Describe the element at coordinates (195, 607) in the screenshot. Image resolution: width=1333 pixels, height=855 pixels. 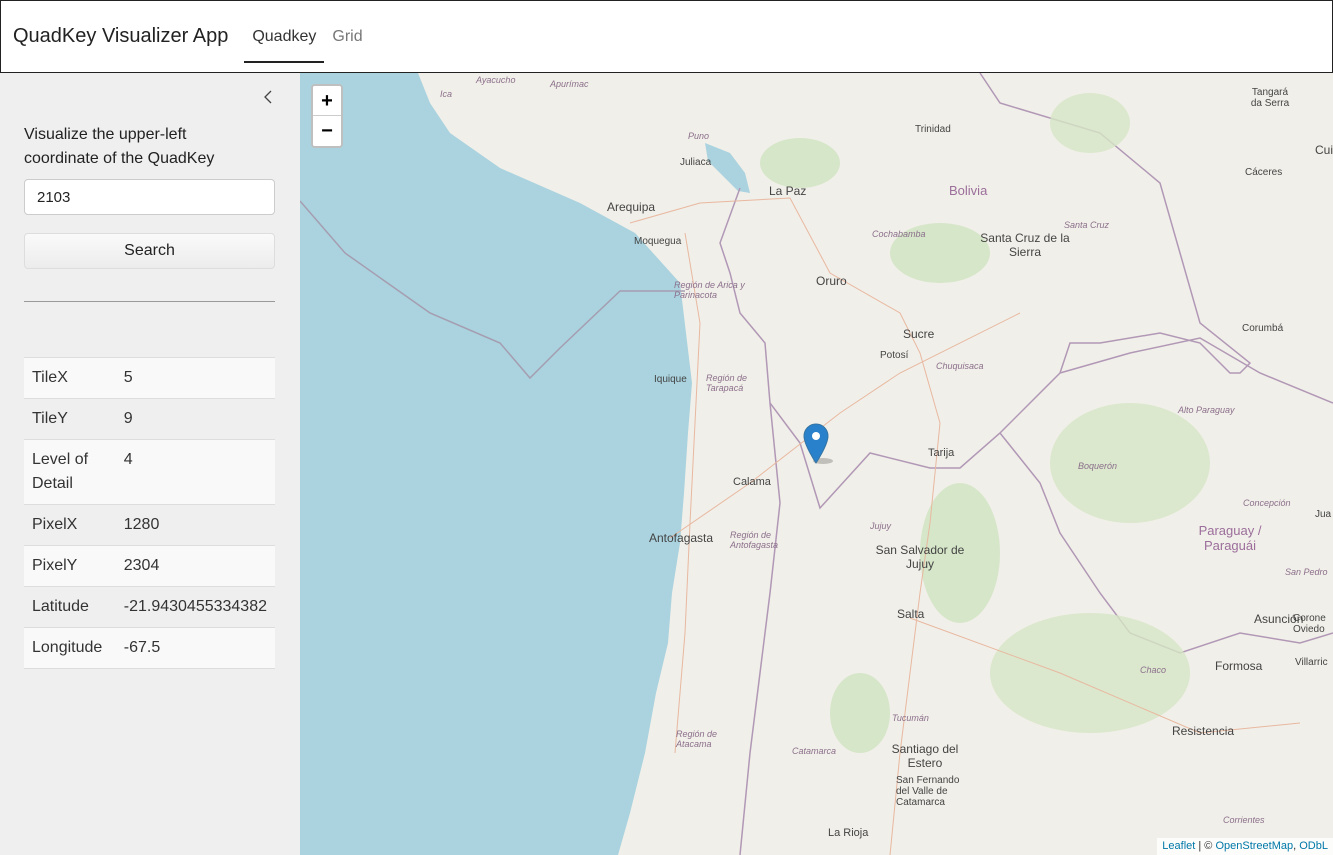
I see `row-value-latitude: -21.9430455334382` at that location.